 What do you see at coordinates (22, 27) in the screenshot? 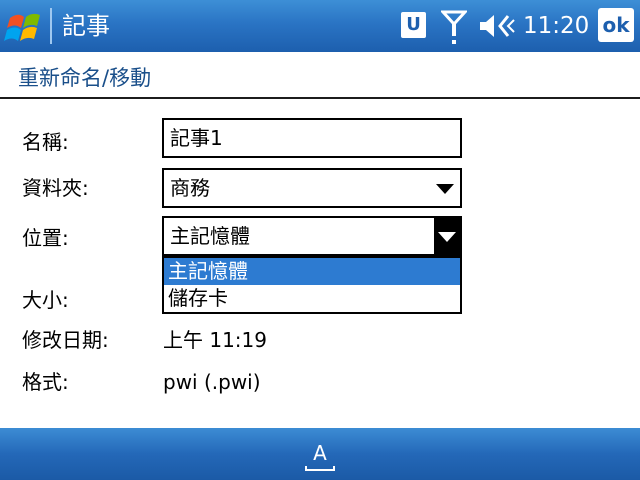
I see `windows-flag-icon` at bounding box center [22, 27].